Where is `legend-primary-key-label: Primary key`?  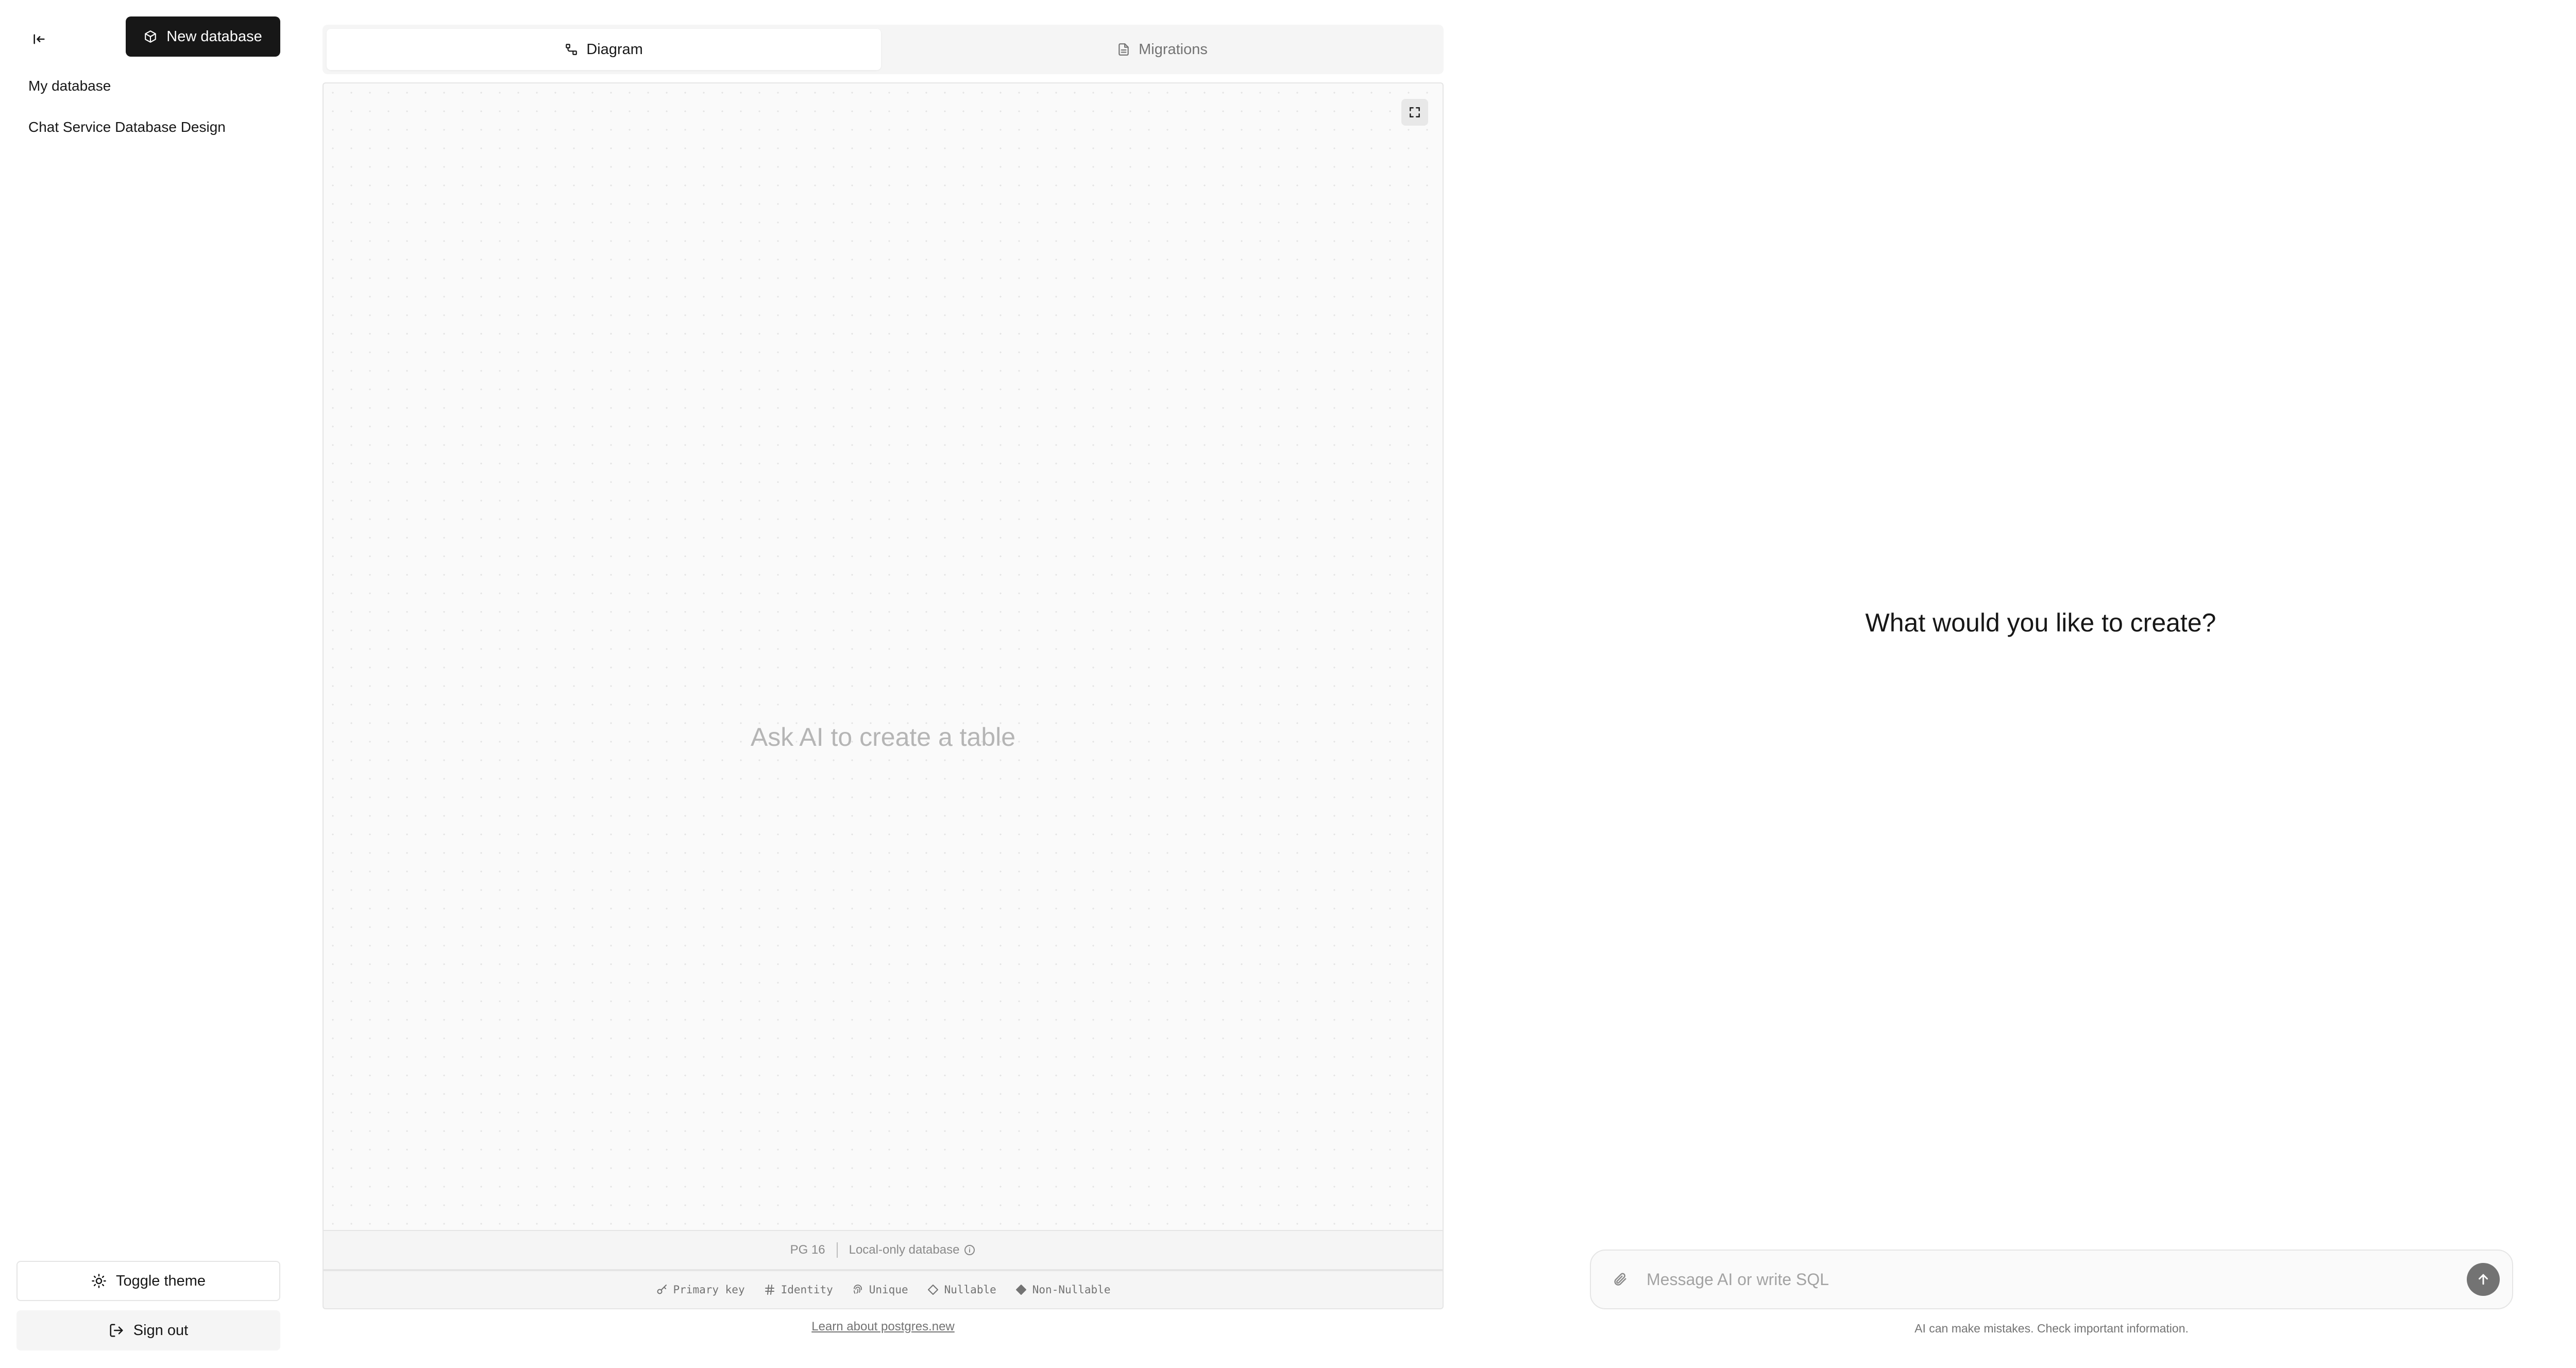
legend-primary-key-label: Primary key is located at coordinates (709, 1290).